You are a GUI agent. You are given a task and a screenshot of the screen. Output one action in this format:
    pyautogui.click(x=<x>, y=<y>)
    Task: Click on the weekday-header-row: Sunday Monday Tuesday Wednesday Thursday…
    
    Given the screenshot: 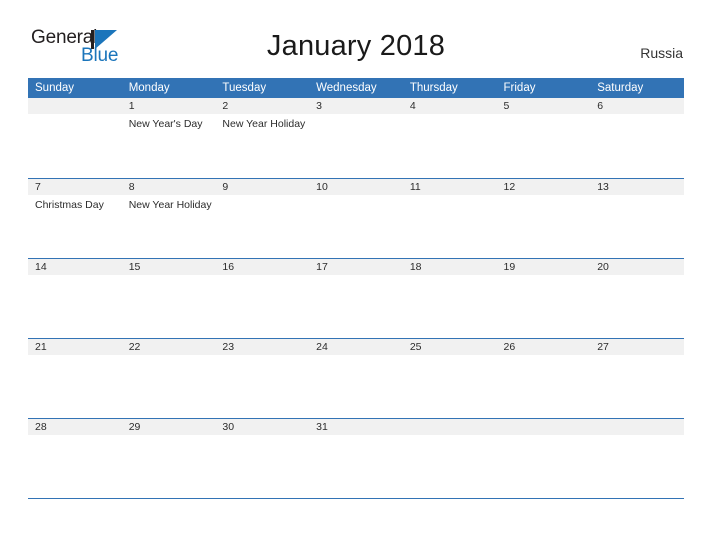 What is the action you would take?
    pyautogui.click(x=356, y=88)
    